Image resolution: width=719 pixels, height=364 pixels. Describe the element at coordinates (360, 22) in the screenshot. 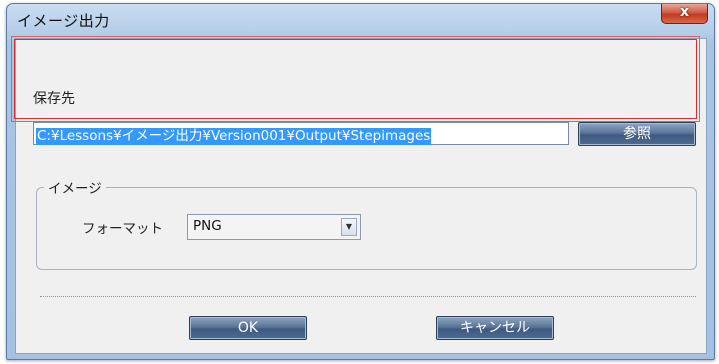

I see `title-bar: イメージ出力 x` at that location.